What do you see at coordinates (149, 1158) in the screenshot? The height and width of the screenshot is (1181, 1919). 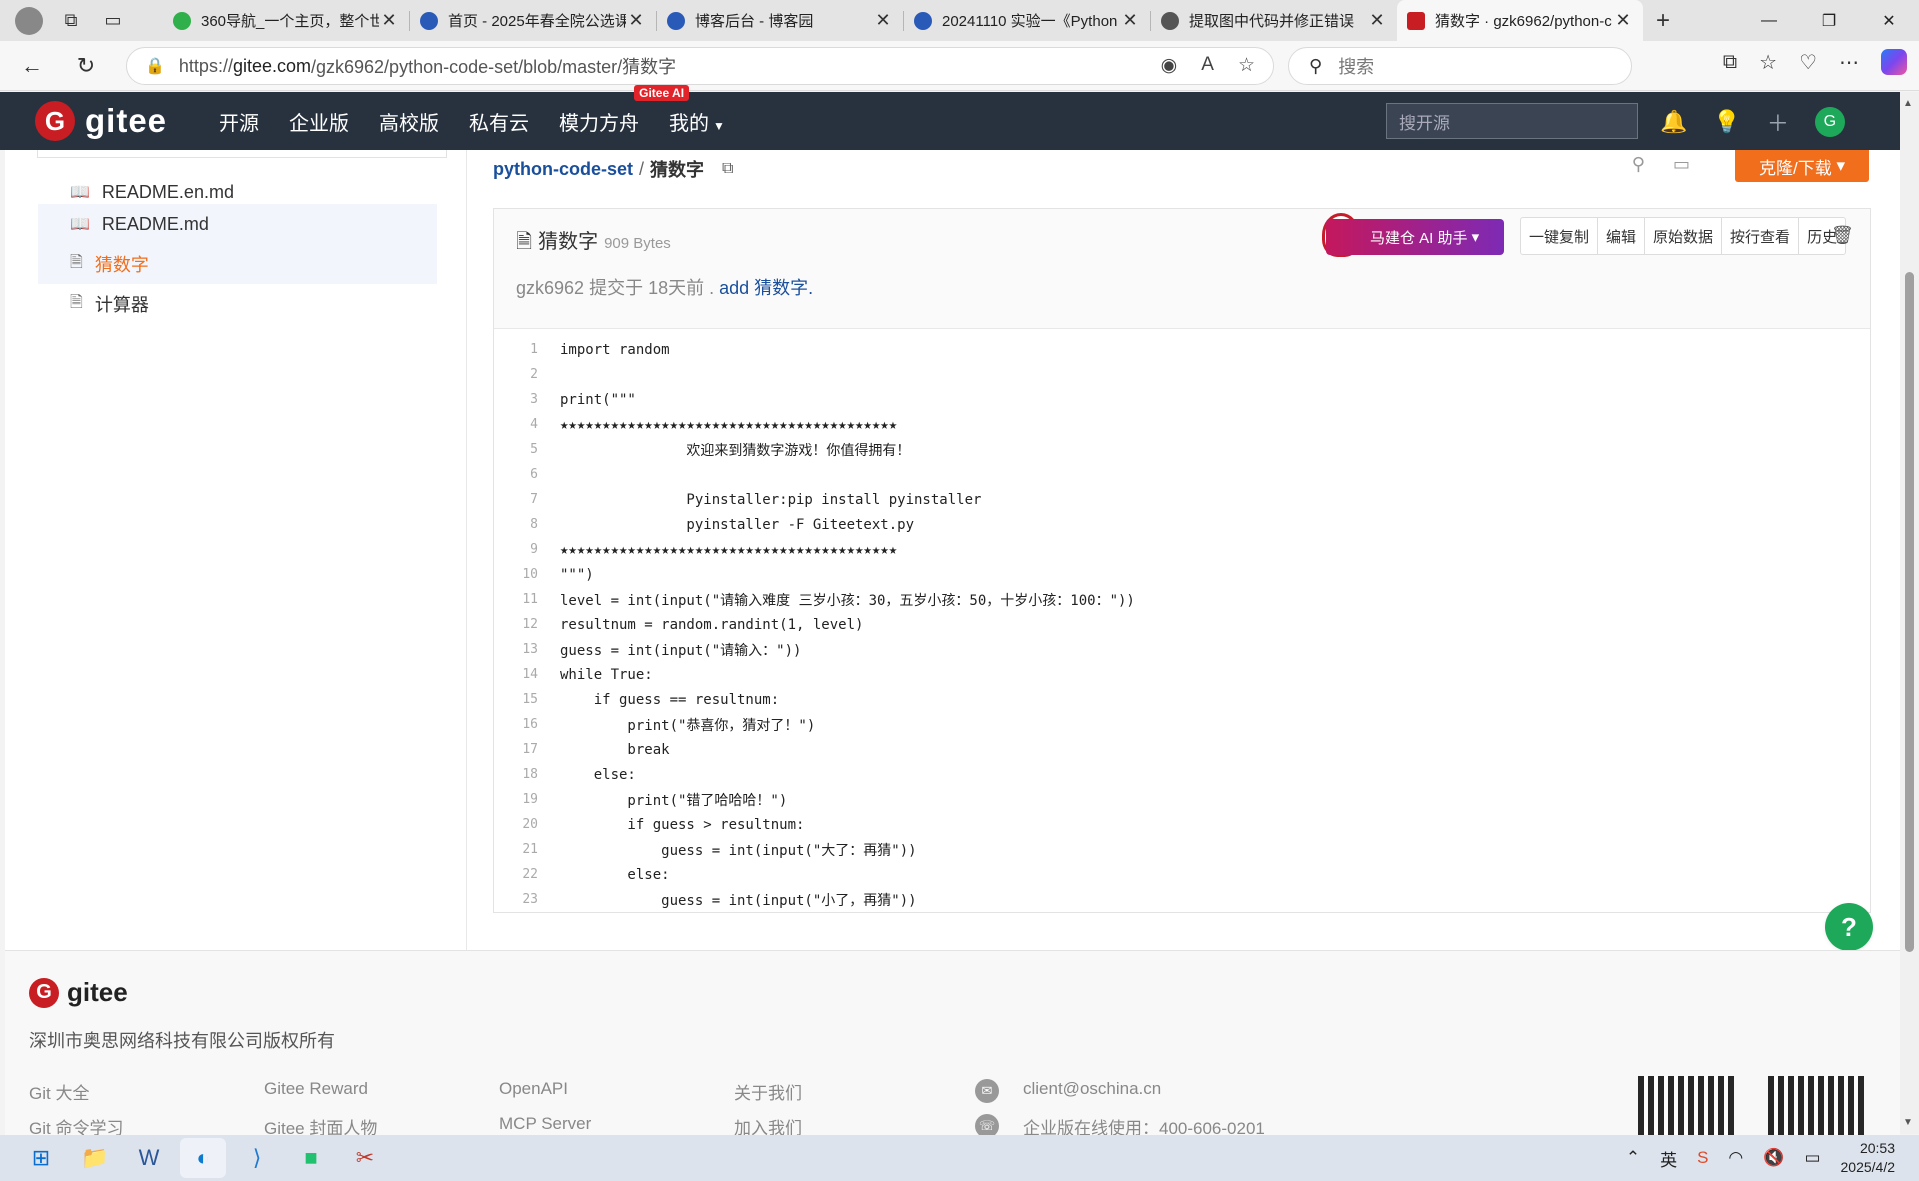 I see `word-icon: W` at bounding box center [149, 1158].